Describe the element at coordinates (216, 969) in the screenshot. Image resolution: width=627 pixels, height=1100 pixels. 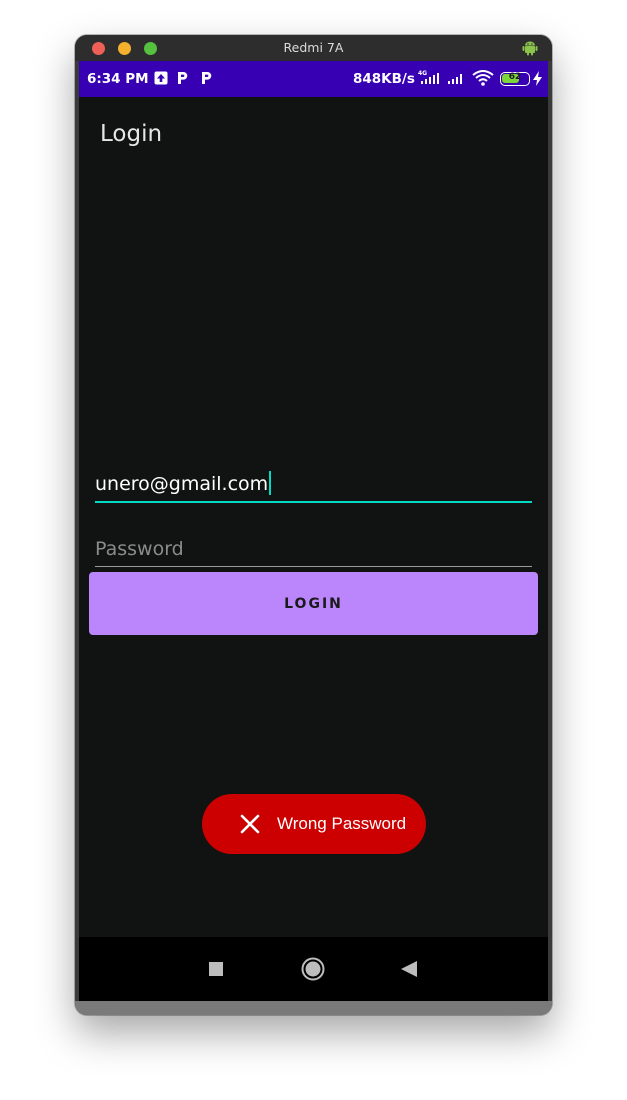
I see `recents-icon` at that location.